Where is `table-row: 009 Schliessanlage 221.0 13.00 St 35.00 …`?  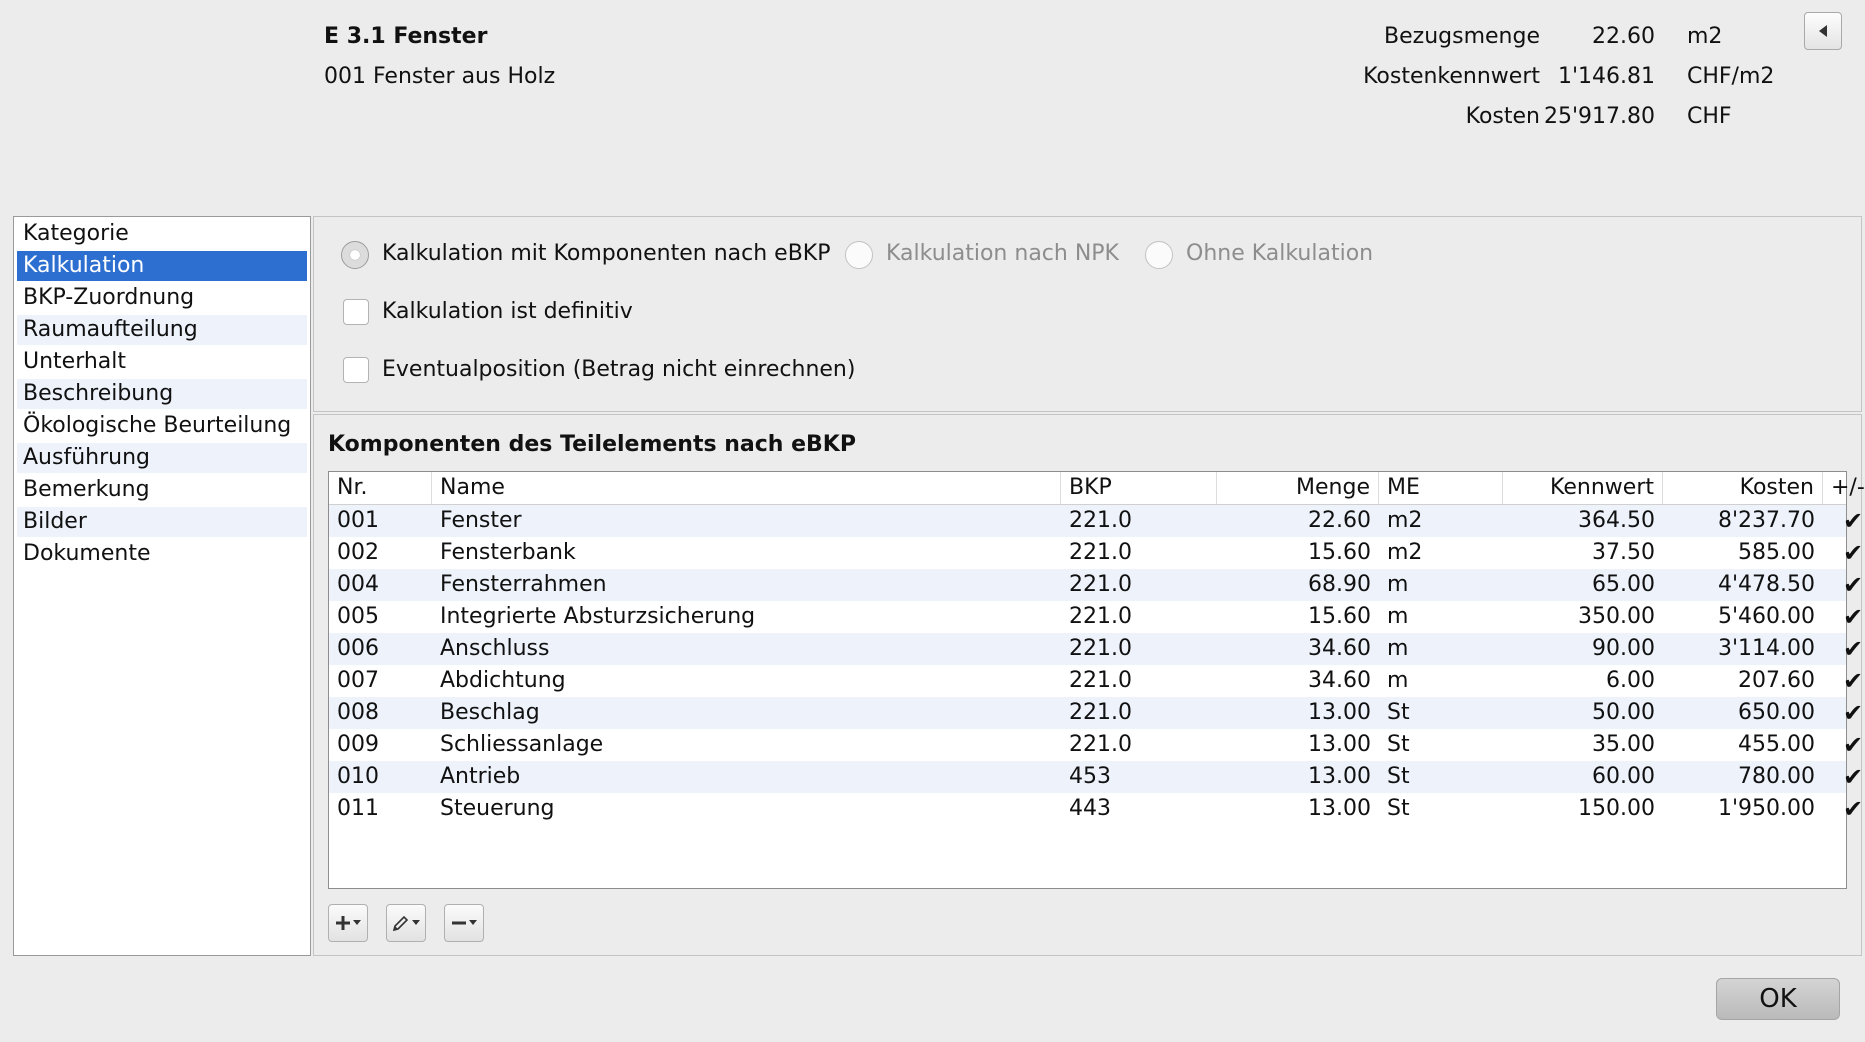 table-row: 009 Schliessanlage 221.0 13.00 St 35.00 … is located at coordinates (1096, 745).